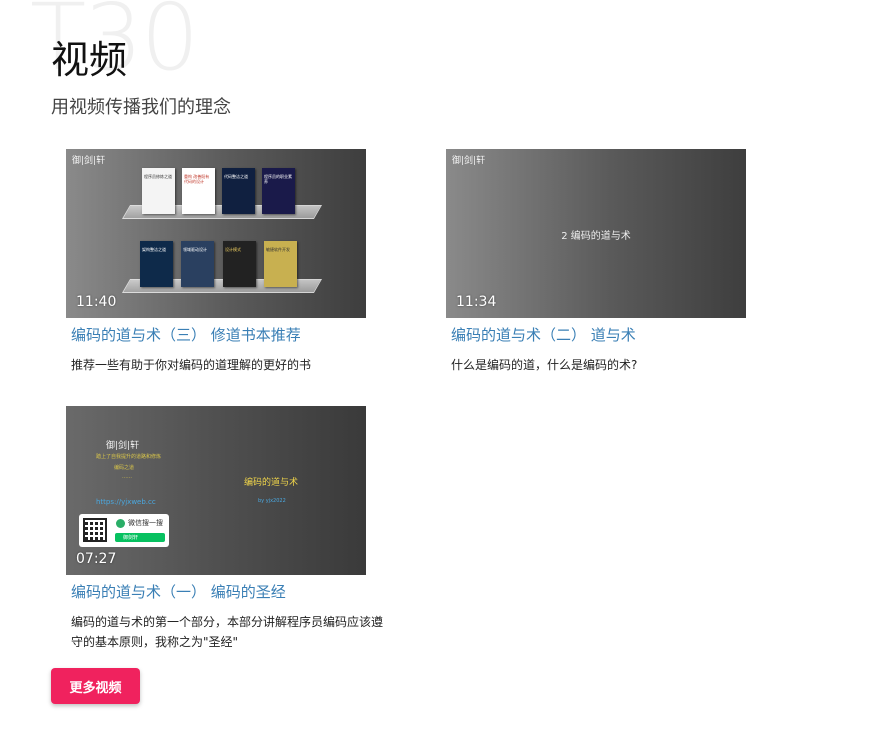 The height and width of the screenshot is (738, 892). Describe the element at coordinates (191, 365) in the screenshot. I see `video-description: 推荐一些有助于你对编码的道理解的更好的书` at that location.